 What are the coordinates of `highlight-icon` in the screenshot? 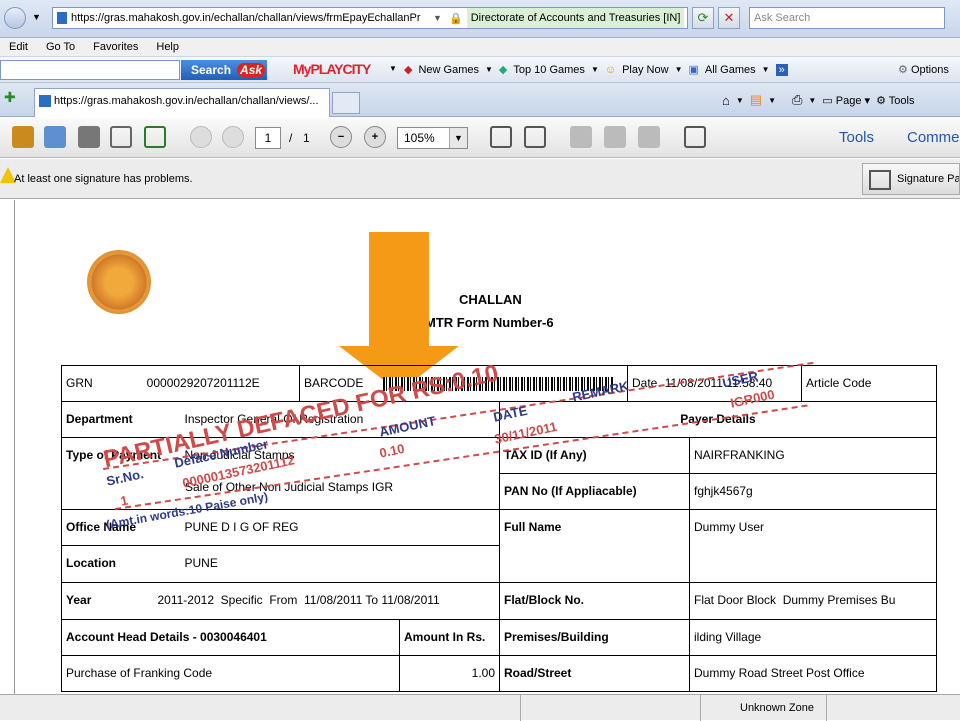 It's located at (615, 137).